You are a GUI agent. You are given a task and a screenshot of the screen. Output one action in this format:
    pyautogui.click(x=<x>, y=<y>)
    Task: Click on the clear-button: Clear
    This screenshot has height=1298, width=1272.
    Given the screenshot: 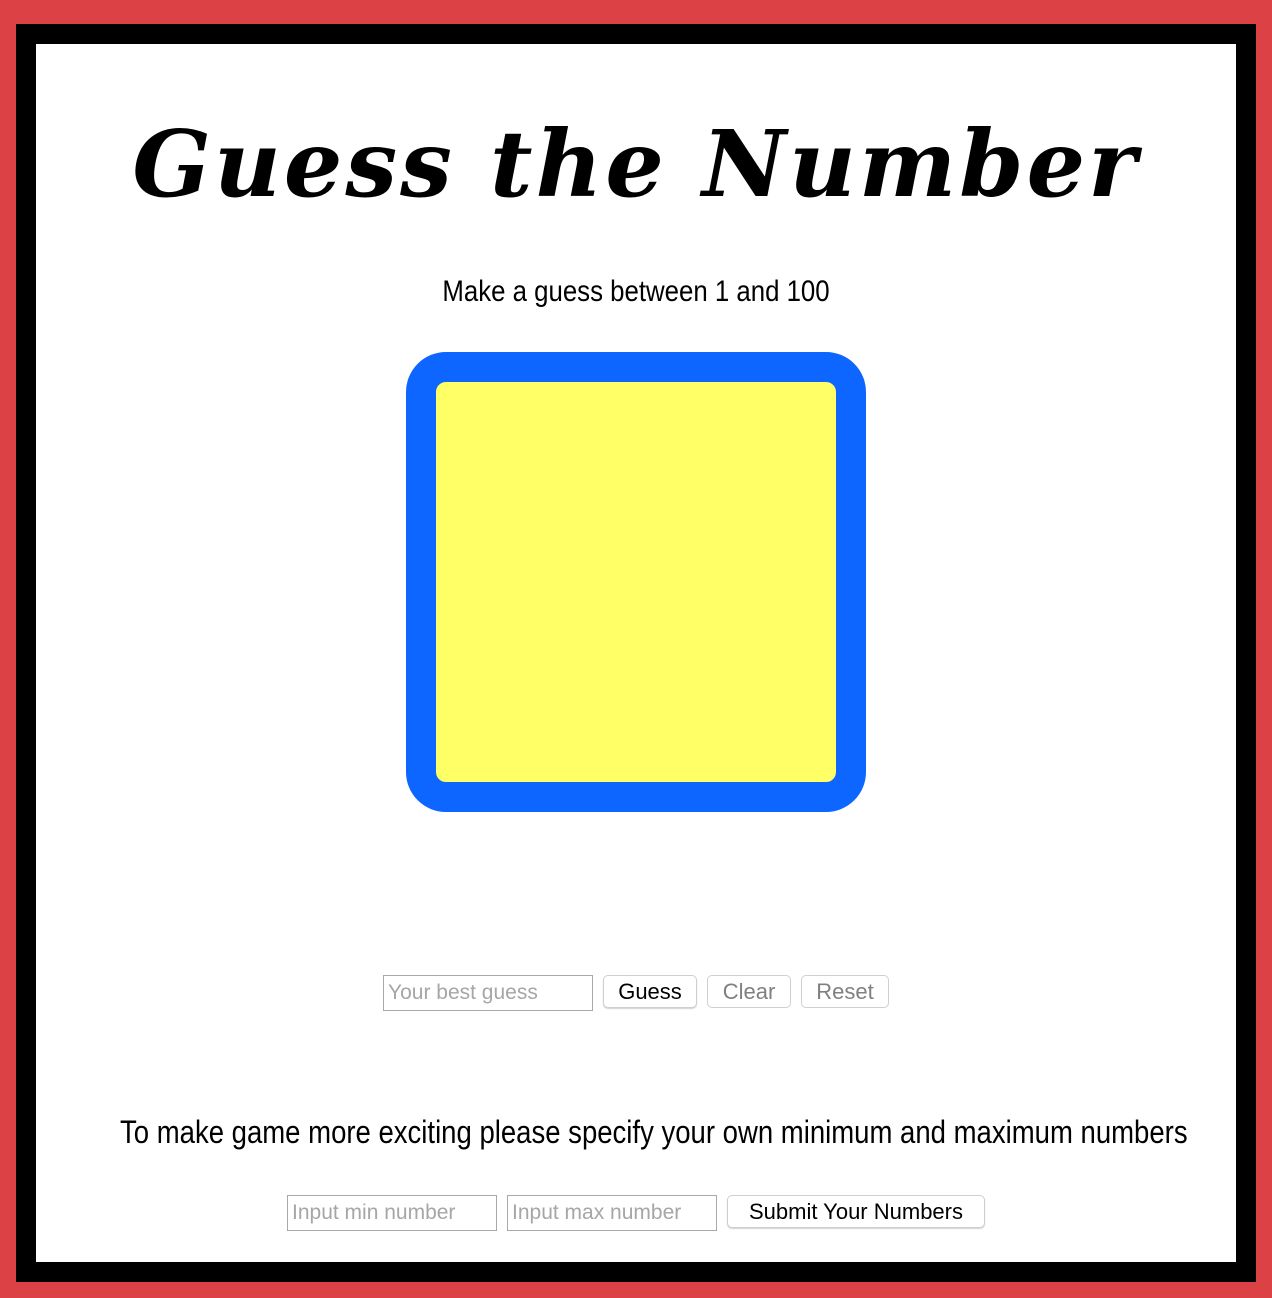 What is the action you would take?
    pyautogui.click(x=749, y=991)
    